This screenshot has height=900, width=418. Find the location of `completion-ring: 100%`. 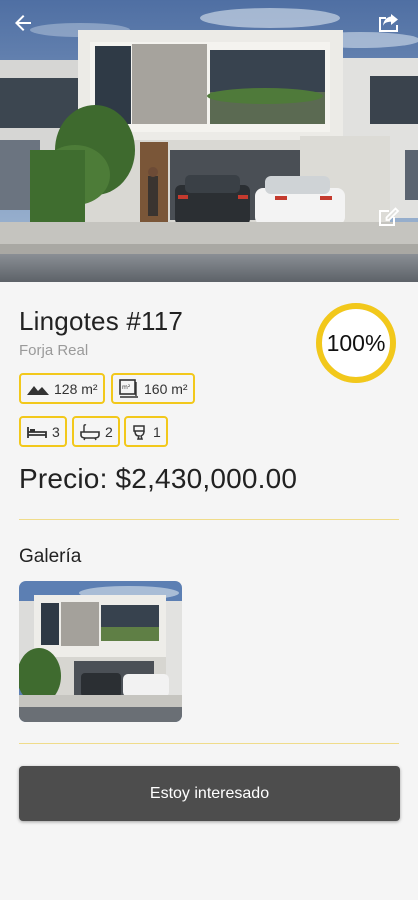

completion-ring: 100% is located at coordinates (356, 343).